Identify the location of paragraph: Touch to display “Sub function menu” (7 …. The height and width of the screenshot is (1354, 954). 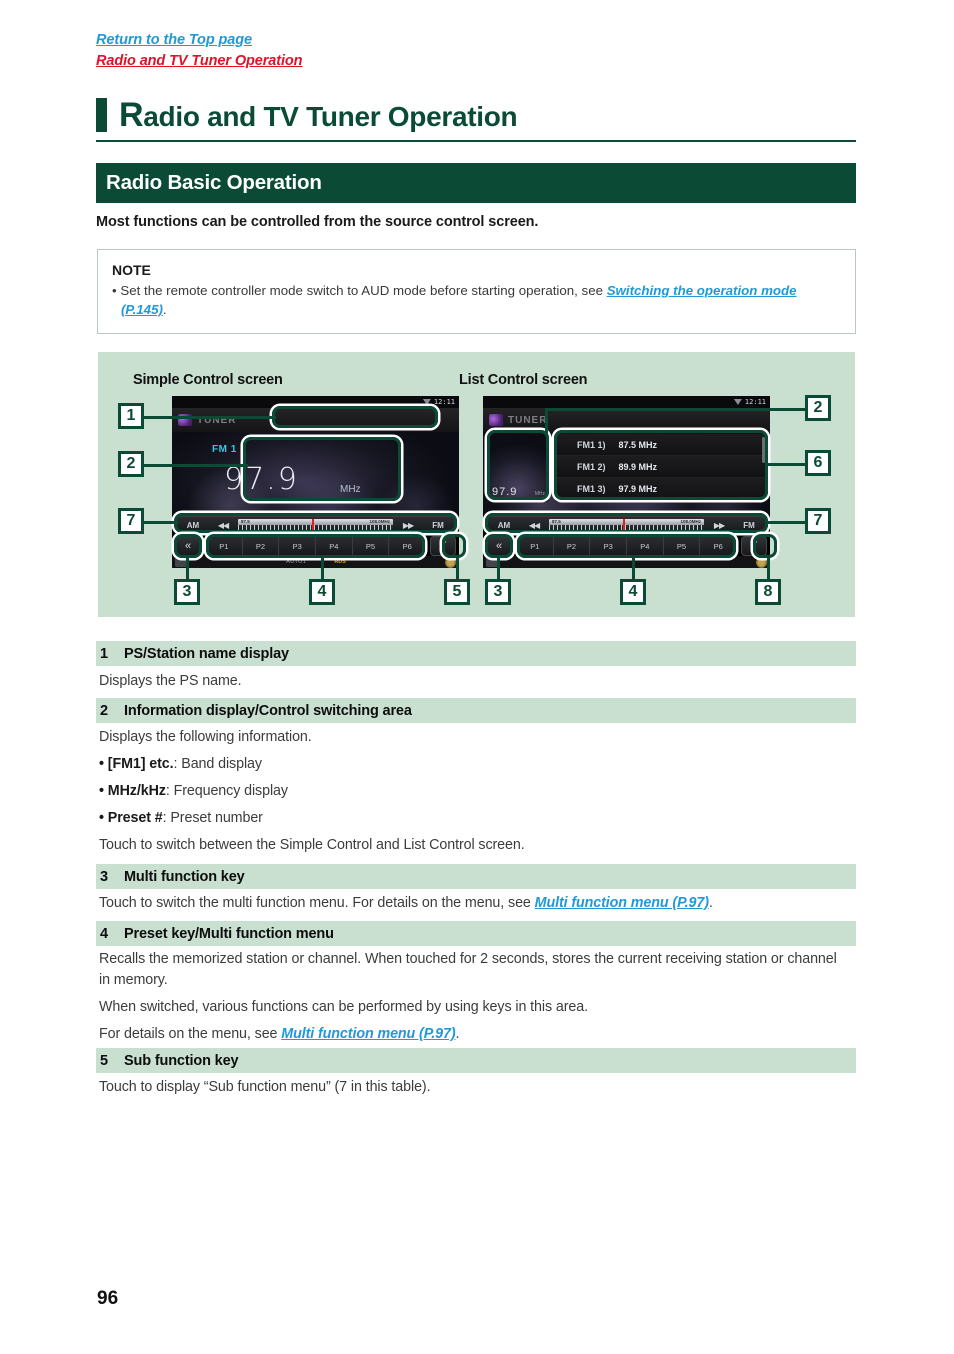
(265, 1087).